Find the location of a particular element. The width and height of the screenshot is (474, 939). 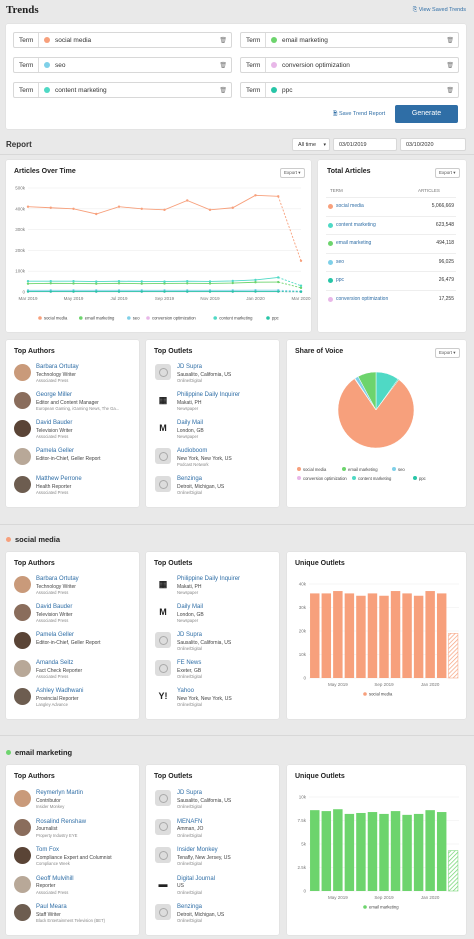

start-date-input: 03/01/2019 is located at coordinates (365, 144).